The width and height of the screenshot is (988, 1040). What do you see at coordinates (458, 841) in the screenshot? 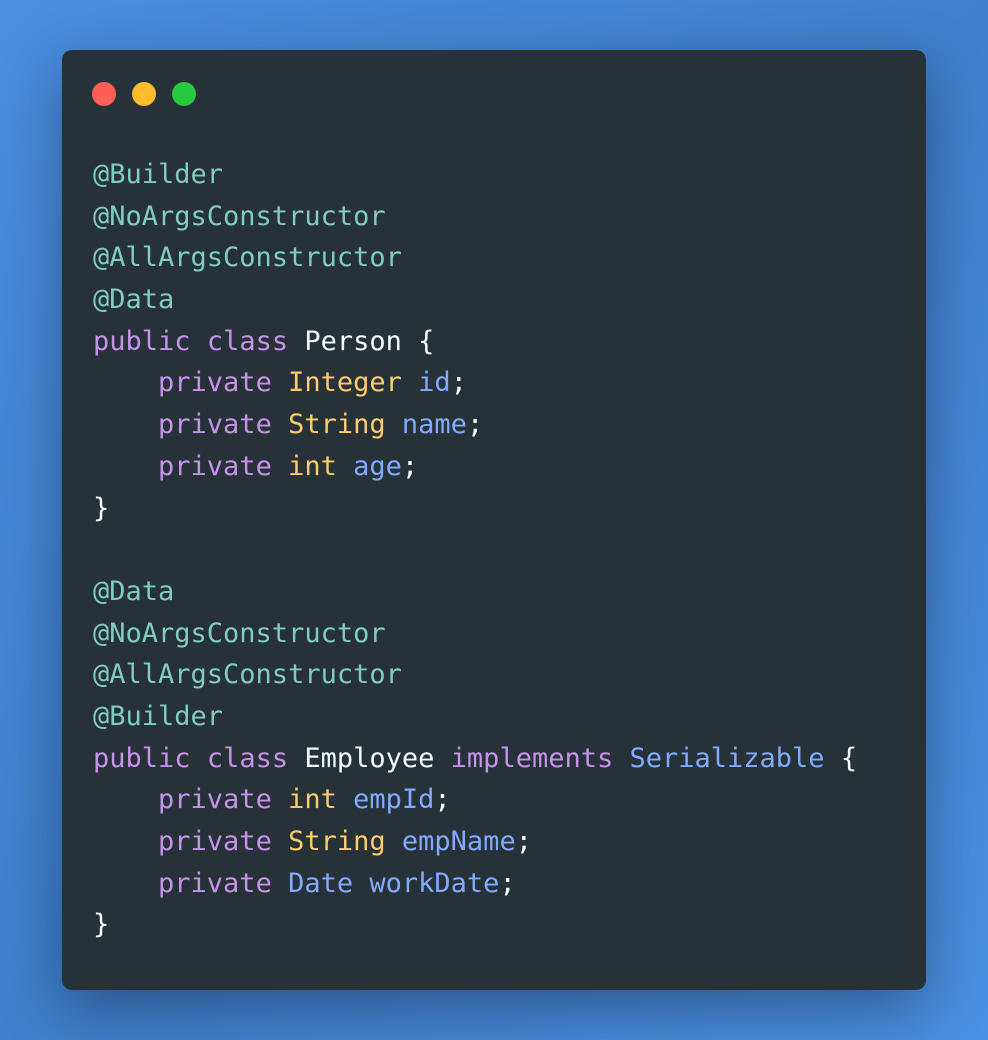
I see `code-token-field: empName` at bounding box center [458, 841].